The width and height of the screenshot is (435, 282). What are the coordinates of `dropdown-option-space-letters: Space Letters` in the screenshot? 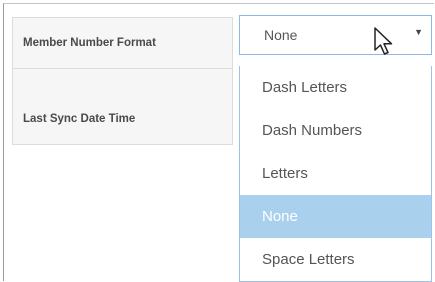 It's located at (335, 259).